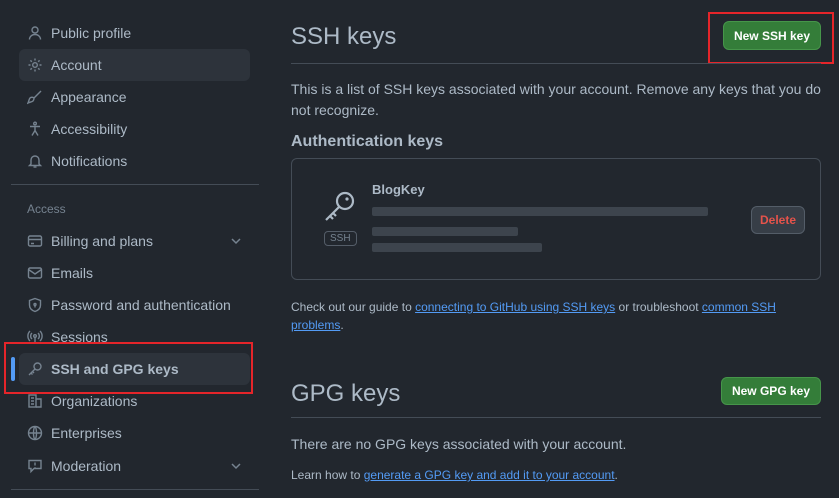 This screenshot has width=839, height=498. What do you see at coordinates (398, 189) in the screenshot?
I see `ssh-key-name: BlogKey` at bounding box center [398, 189].